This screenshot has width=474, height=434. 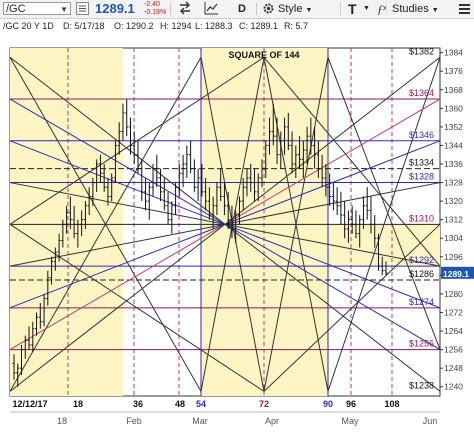 I want to click on y-tick-label: 1328, so click(x=453, y=183).